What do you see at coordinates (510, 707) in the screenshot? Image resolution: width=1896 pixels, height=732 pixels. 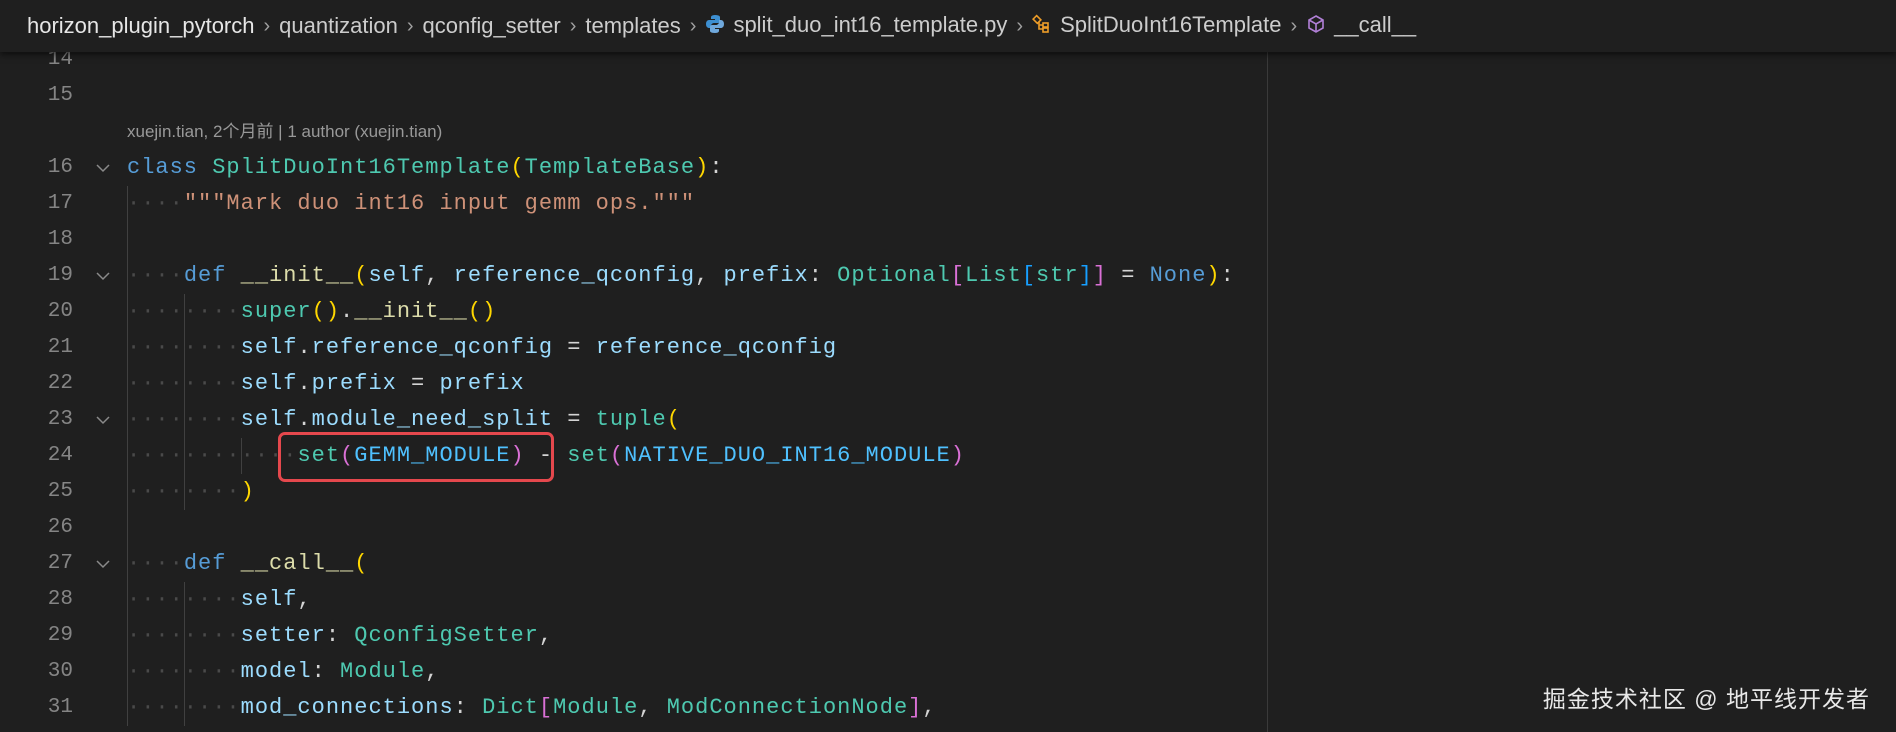 I see `token-cls: Dict` at bounding box center [510, 707].